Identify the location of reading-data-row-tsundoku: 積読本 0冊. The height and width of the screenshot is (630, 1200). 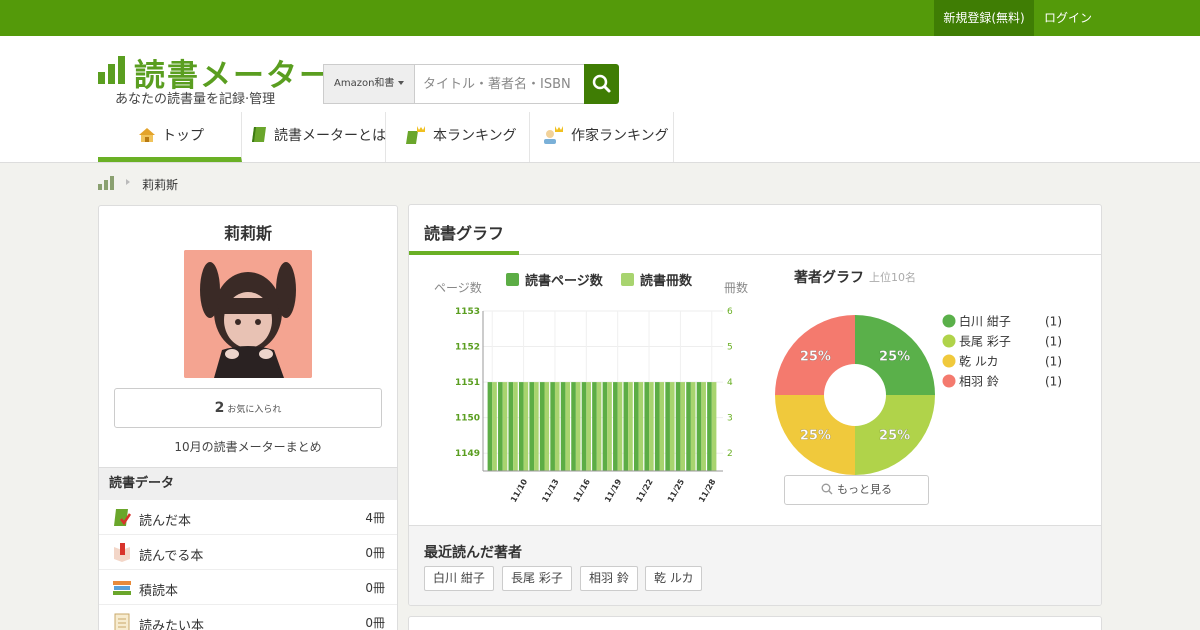
(248, 587).